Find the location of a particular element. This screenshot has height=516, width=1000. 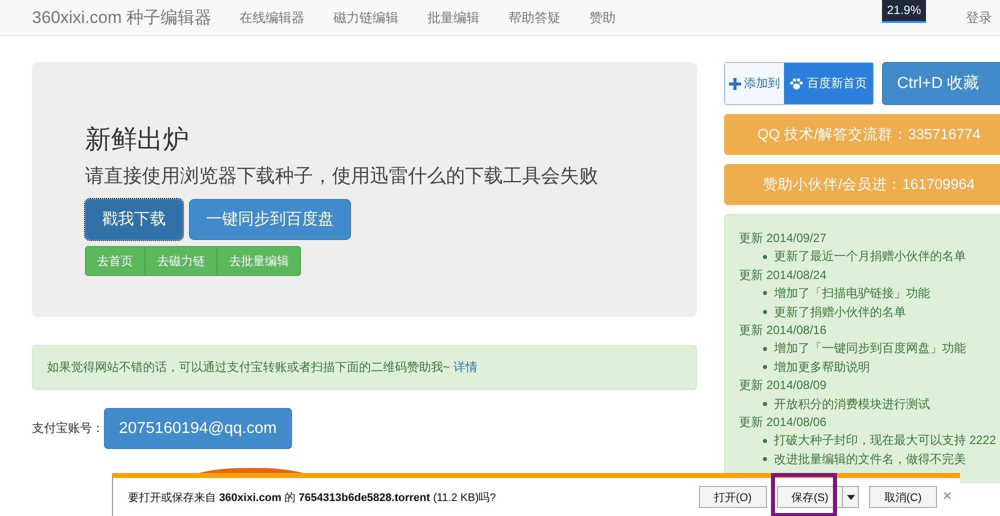

save-button: 保存(S) is located at coordinates (810, 497).